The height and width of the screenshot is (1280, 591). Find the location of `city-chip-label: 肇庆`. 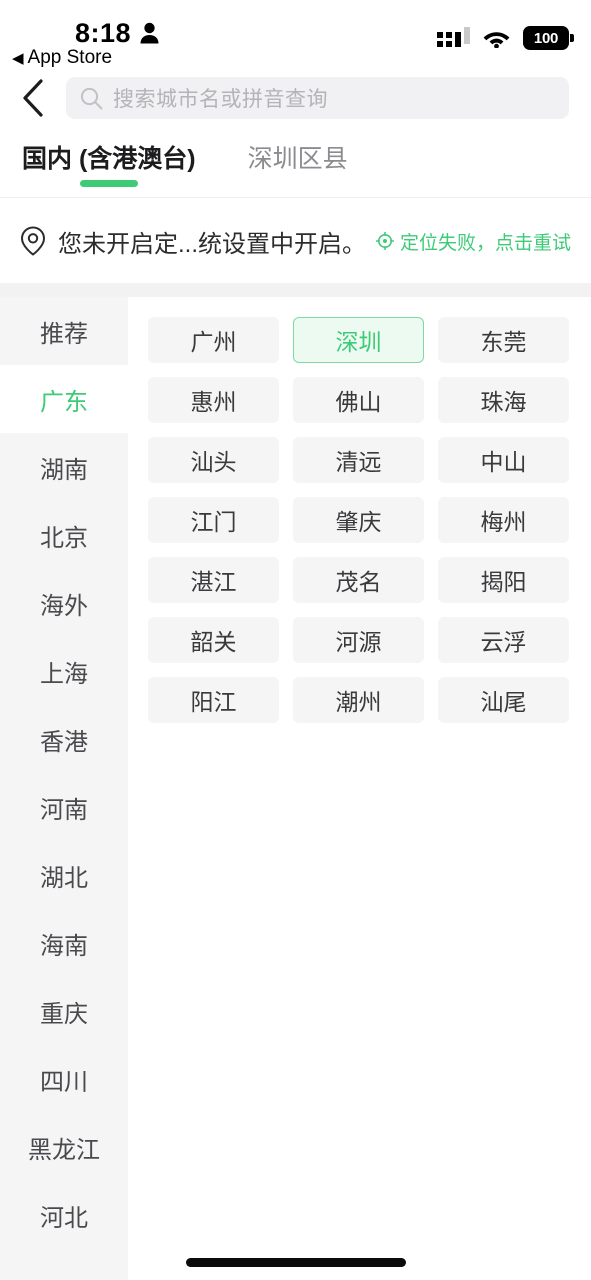

city-chip-label: 肇庆 is located at coordinates (358, 522).